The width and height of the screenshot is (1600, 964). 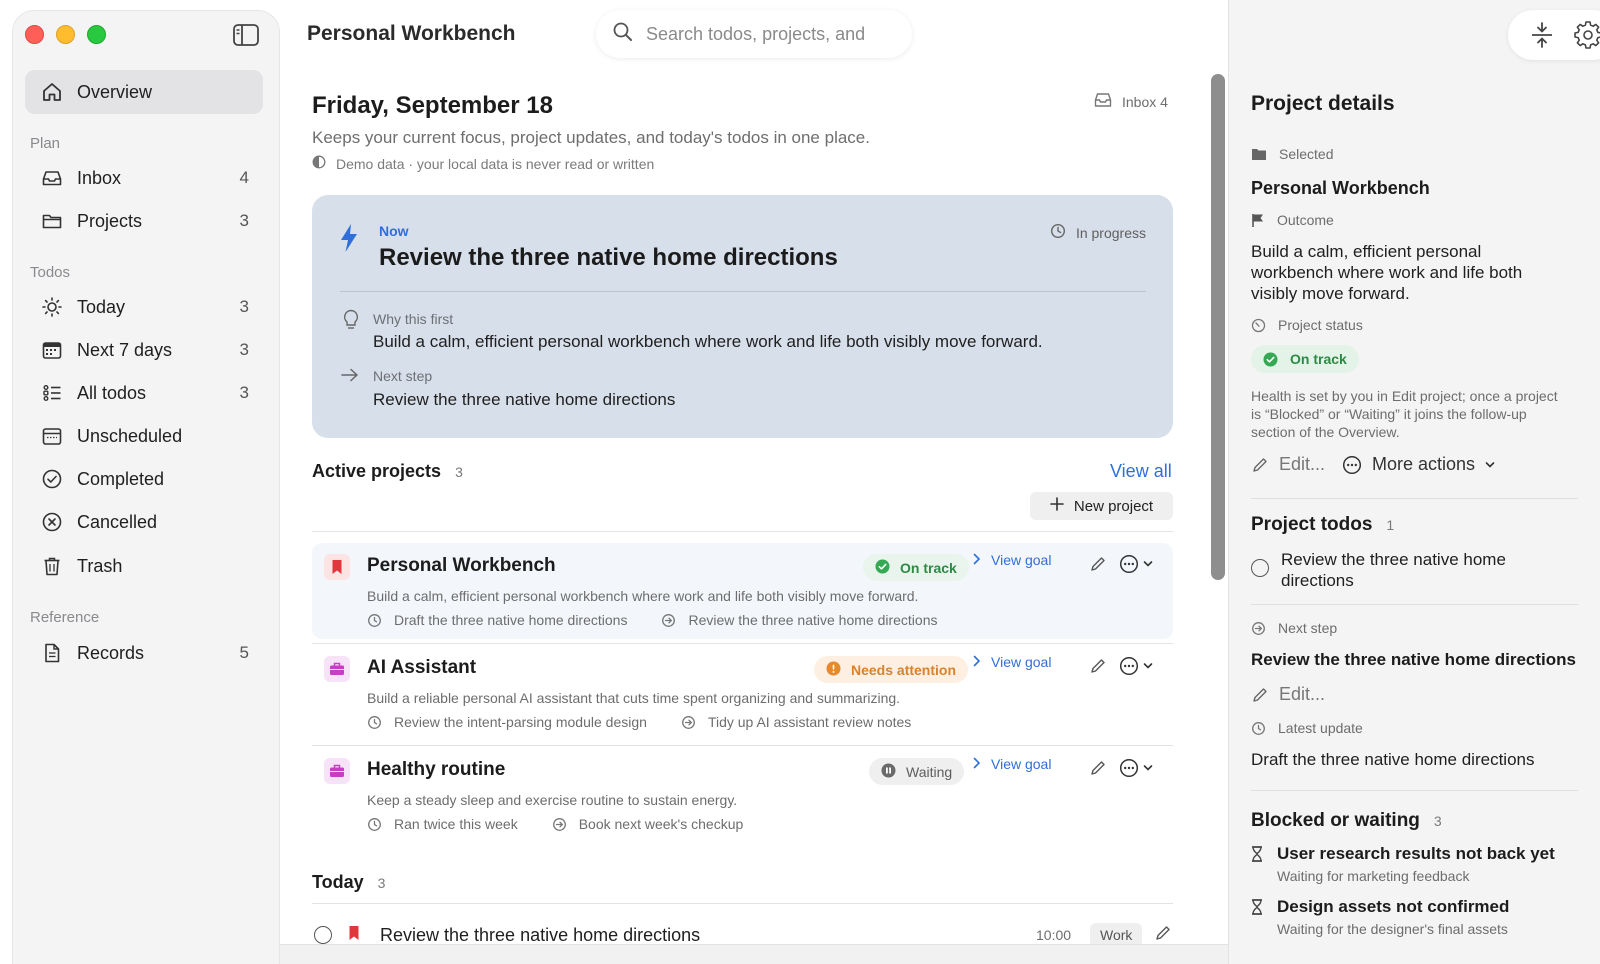 What do you see at coordinates (928, 567) in the screenshot?
I see `status-label: On track` at bounding box center [928, 567].